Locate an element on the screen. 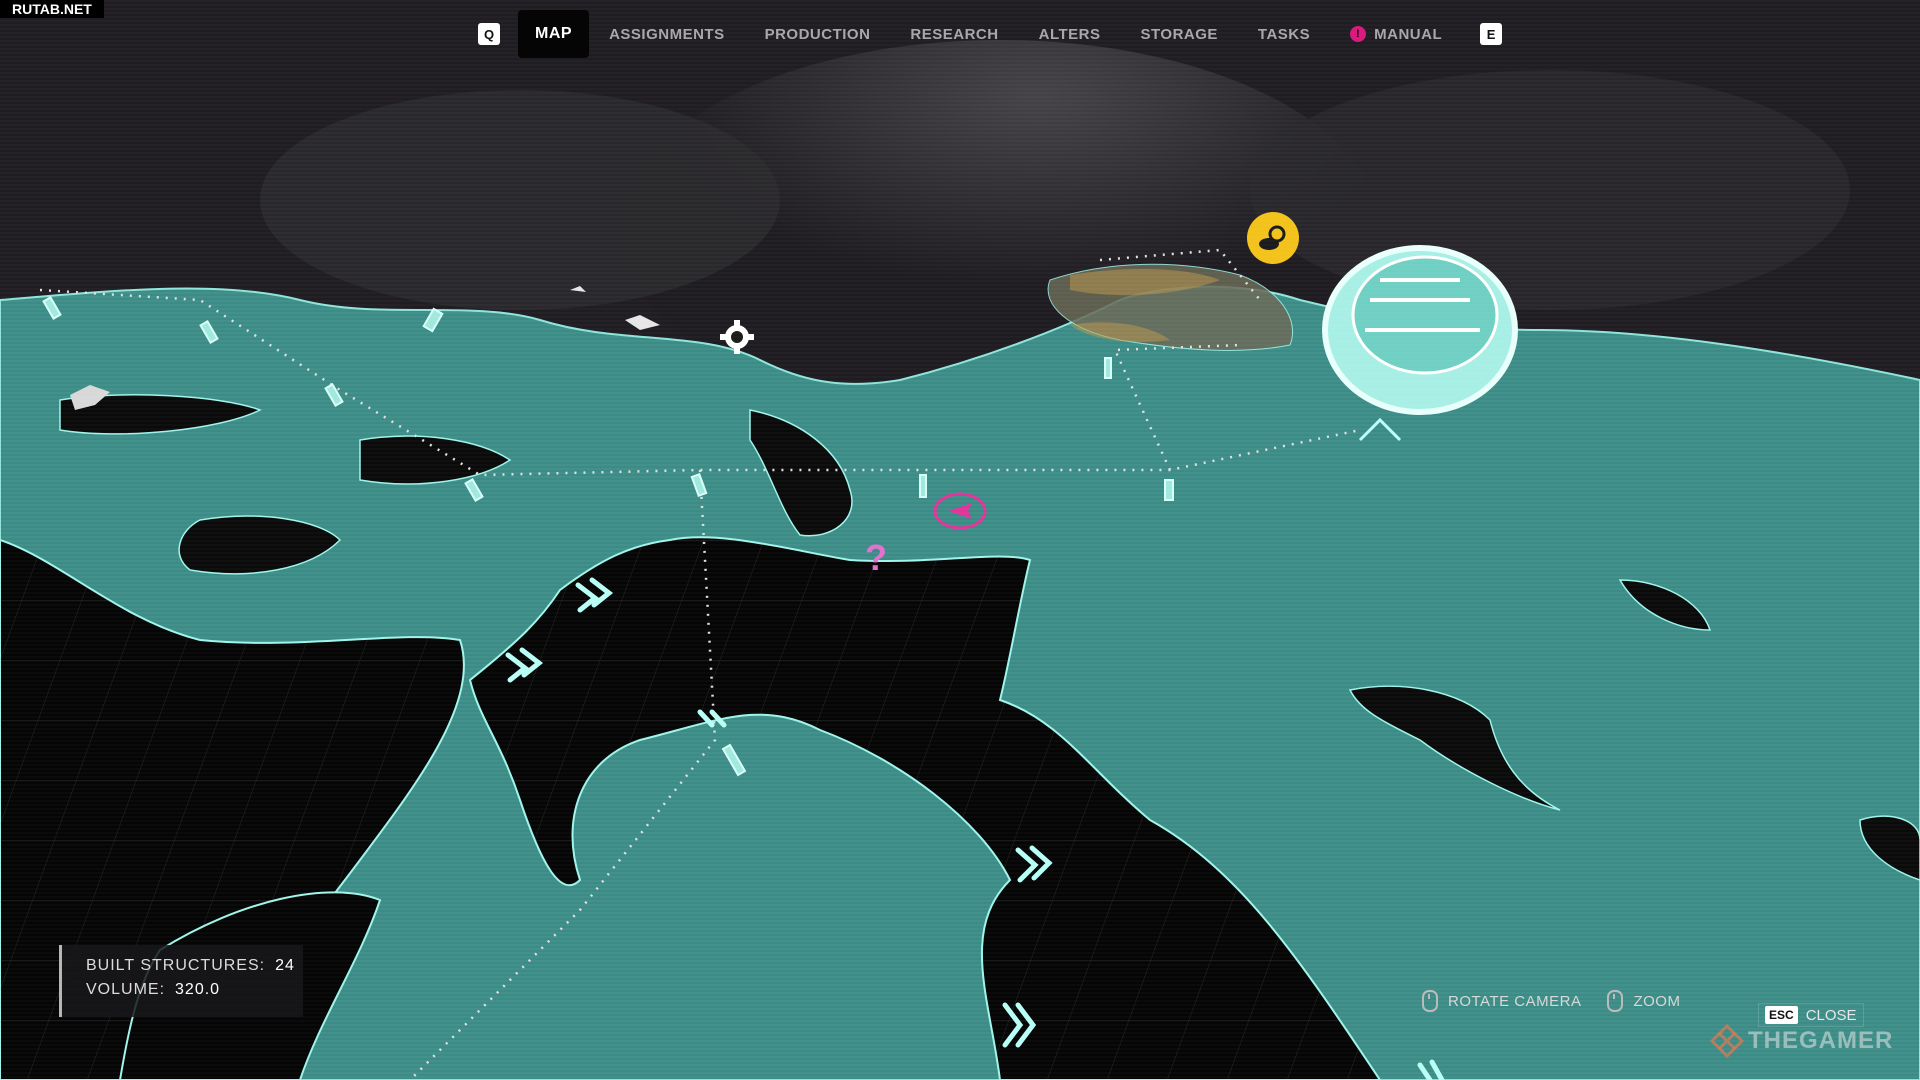 This screenshot has width=1920, height=1080. thegamer-text: THEGAMER is located at coordinates (1821, 1040).